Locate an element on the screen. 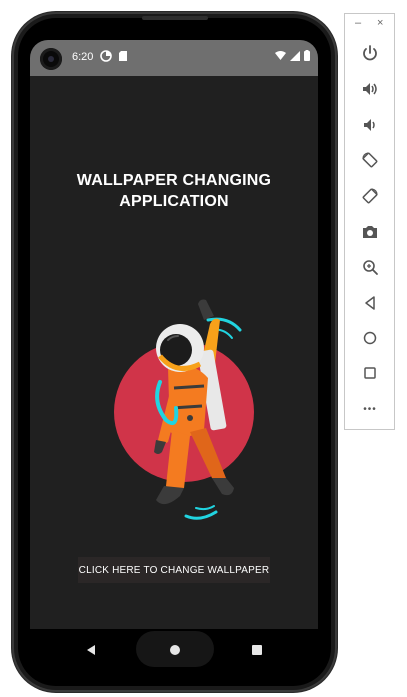 Image resolution: width=407 pixels, height=697 pixels. volume-down-button is located at coordinates (370, 125).